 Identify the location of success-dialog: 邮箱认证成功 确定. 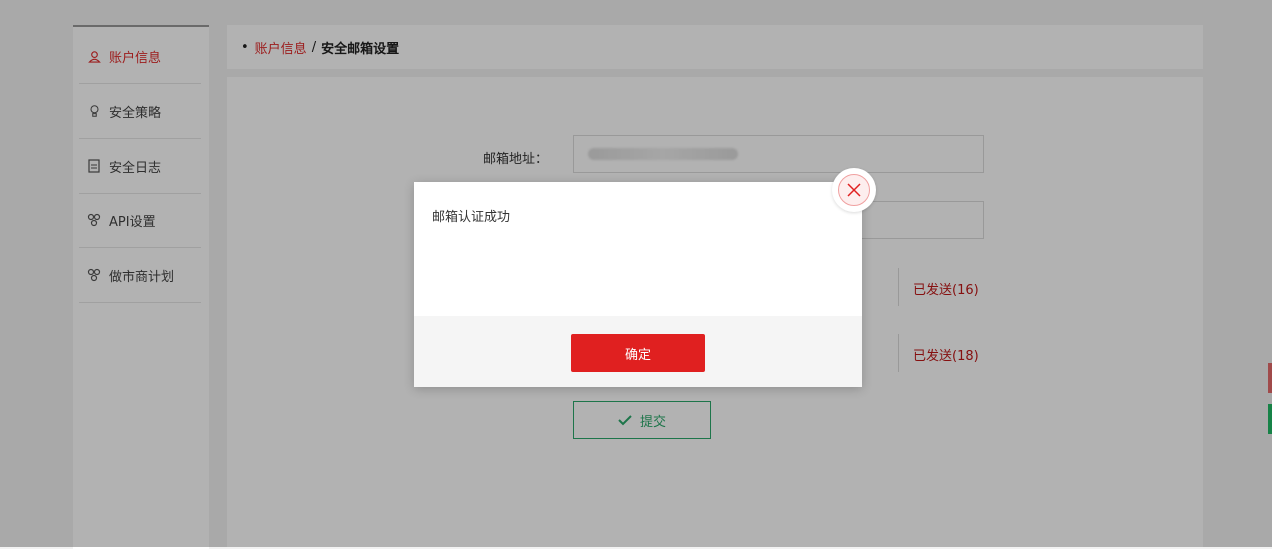
(638, 284).